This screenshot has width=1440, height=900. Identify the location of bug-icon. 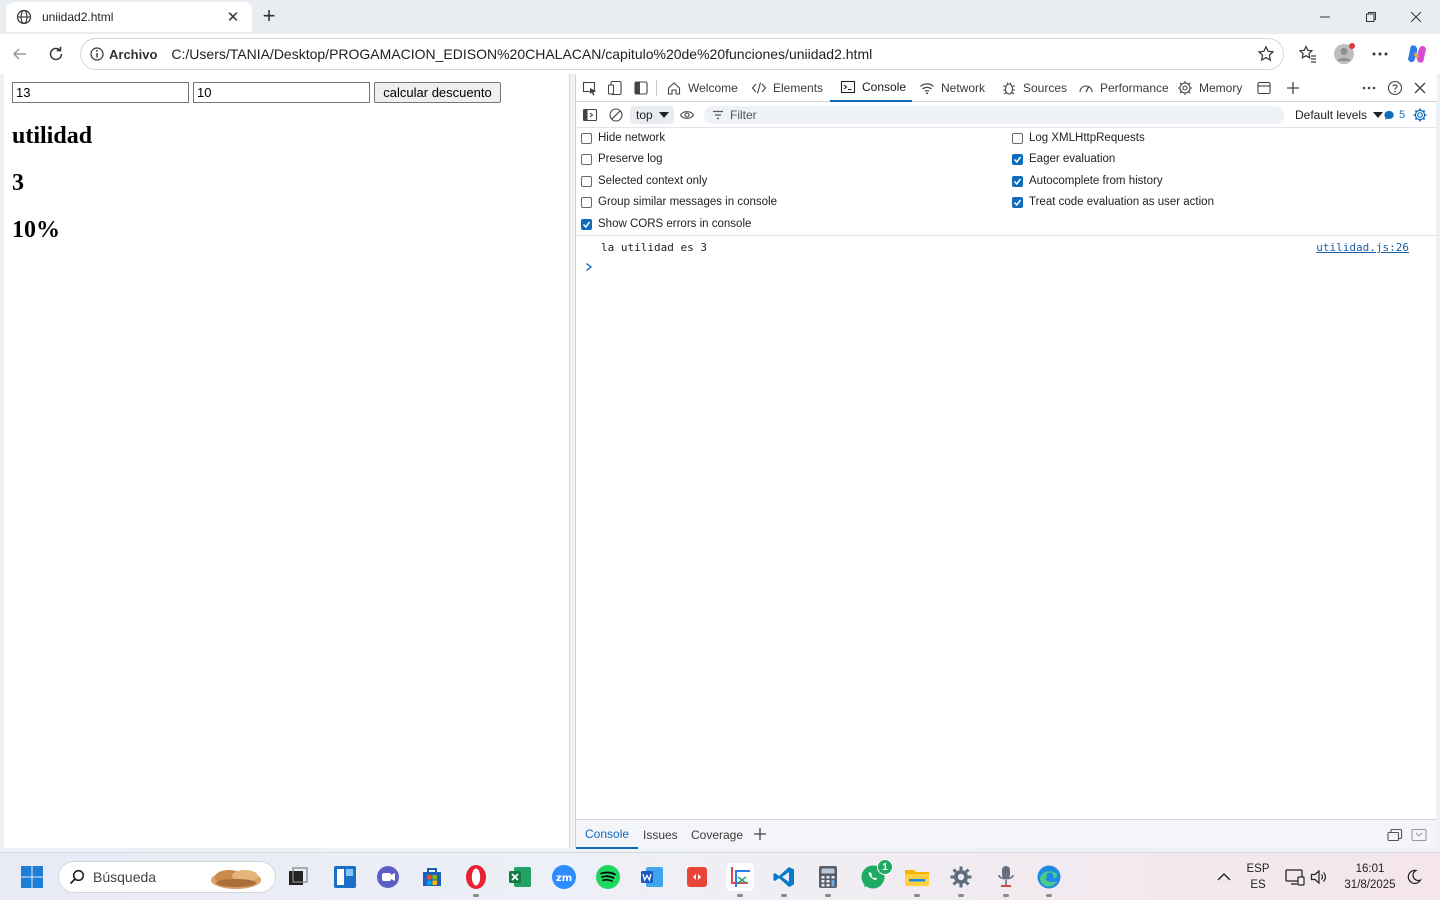
(1009, 88).